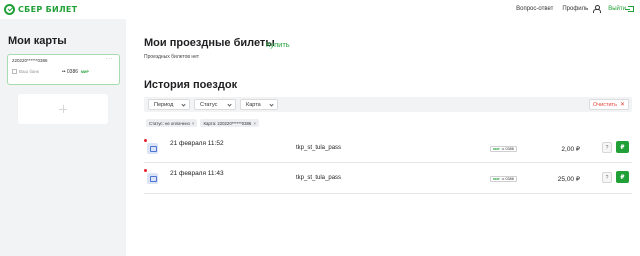  What do you see at coordinates (209, 104) in the screenshot?
I see `filter-status-label: Статус` at bounding box center [209, 104].